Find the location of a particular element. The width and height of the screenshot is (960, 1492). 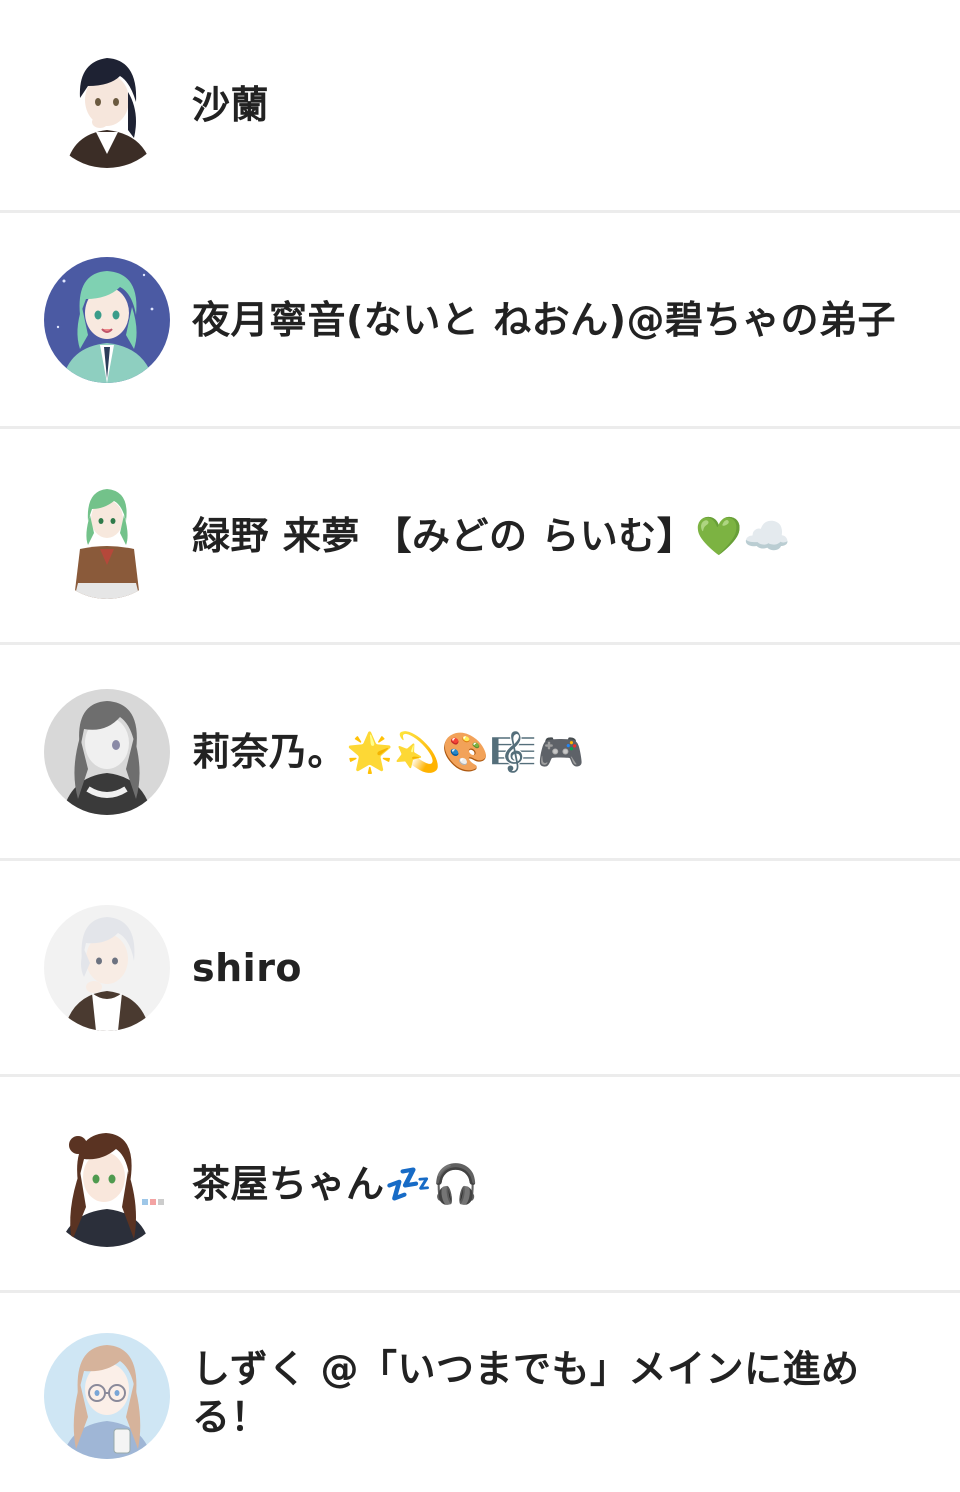

user-row: しずく @「いつまでも」メインに進める！ is located at coordinates (480, 1392).